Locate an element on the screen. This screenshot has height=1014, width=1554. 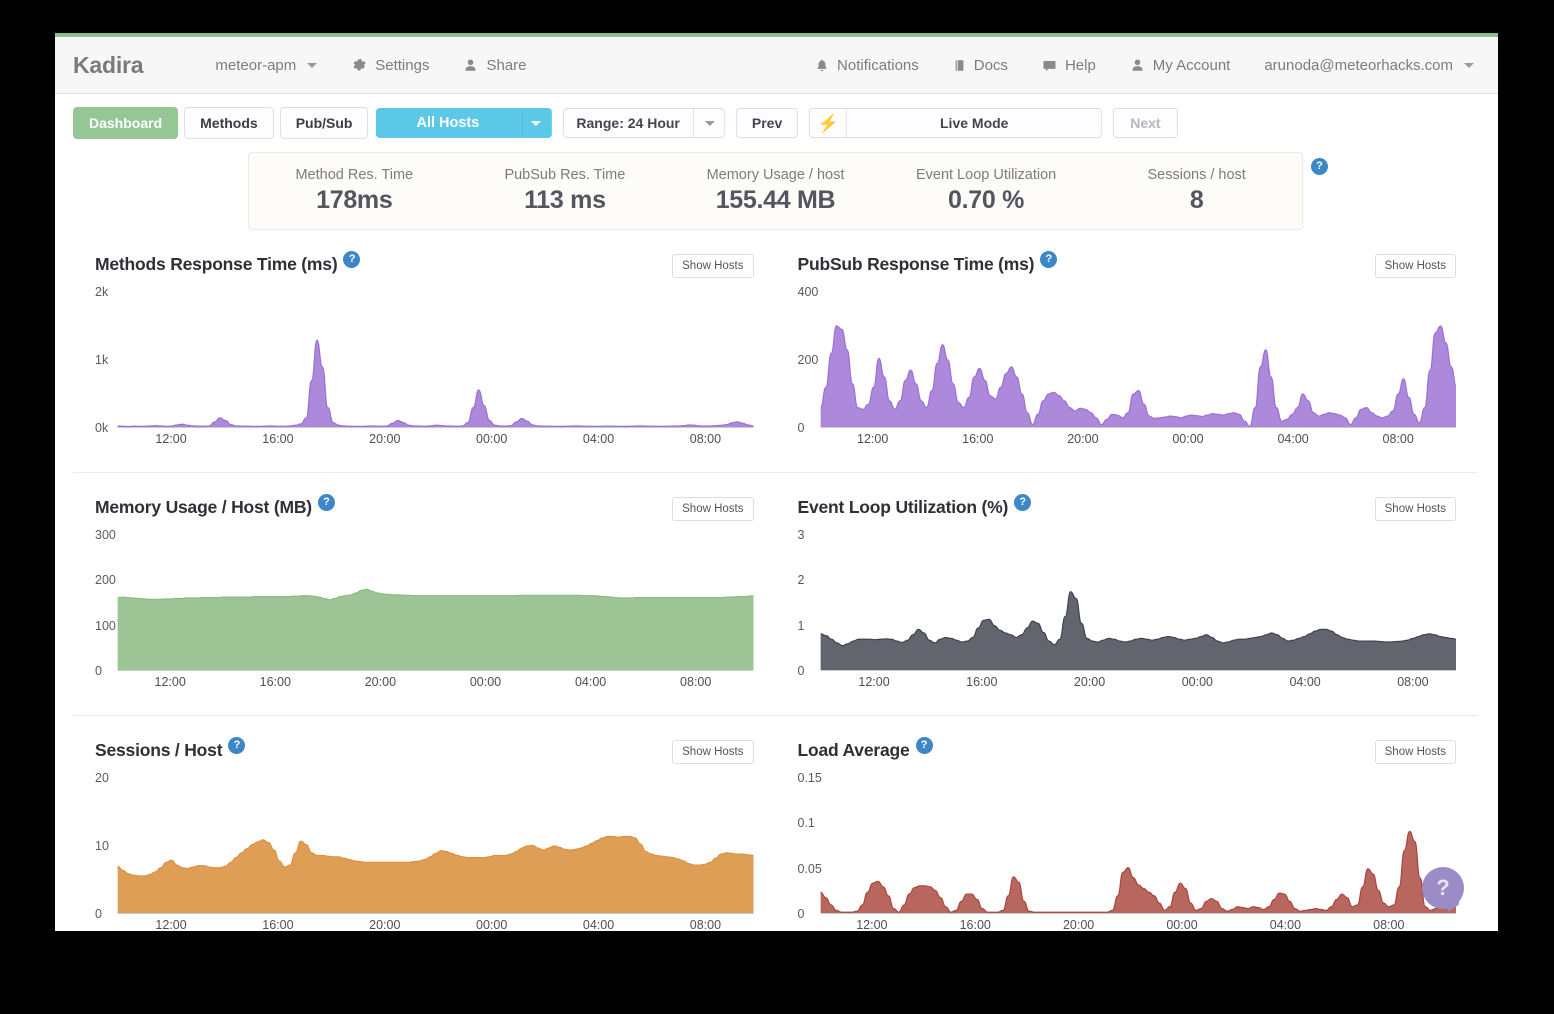
summary-value: 155.44 MB is located at coordinates (775, 200).